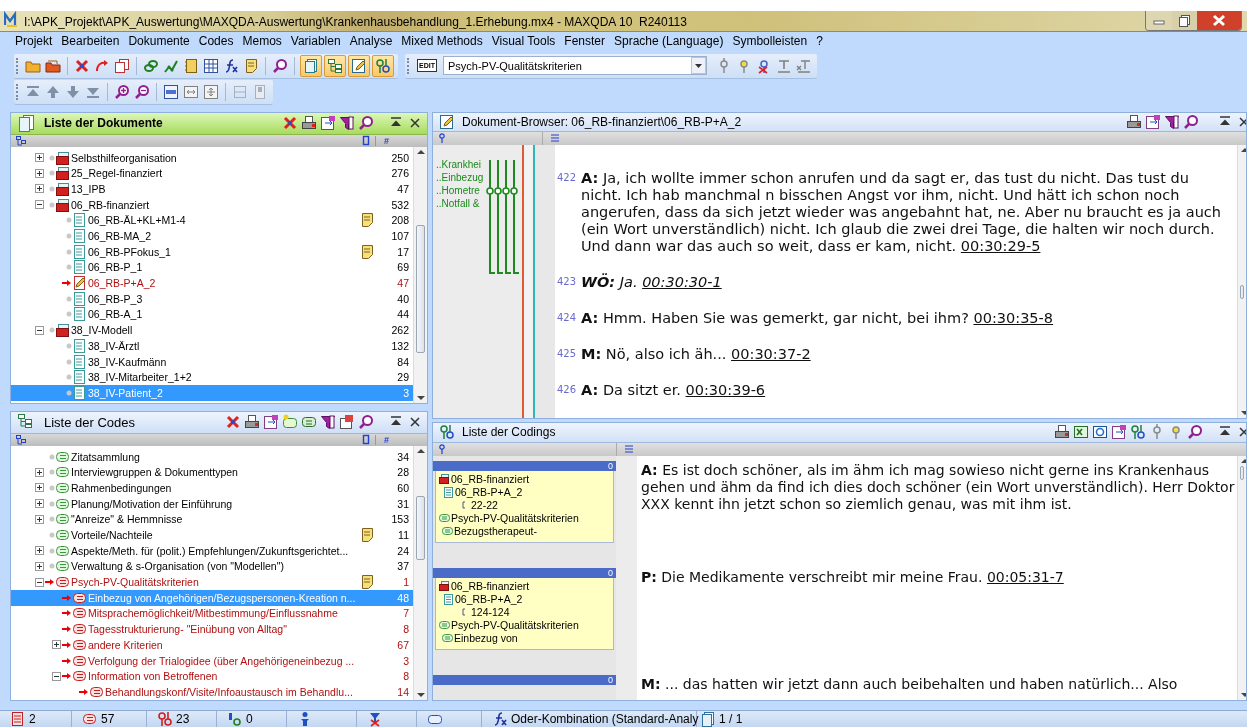 The width and height of the screenshot is (1247, 727). I want to click on menu-item: Fenster, so click(584, 41).